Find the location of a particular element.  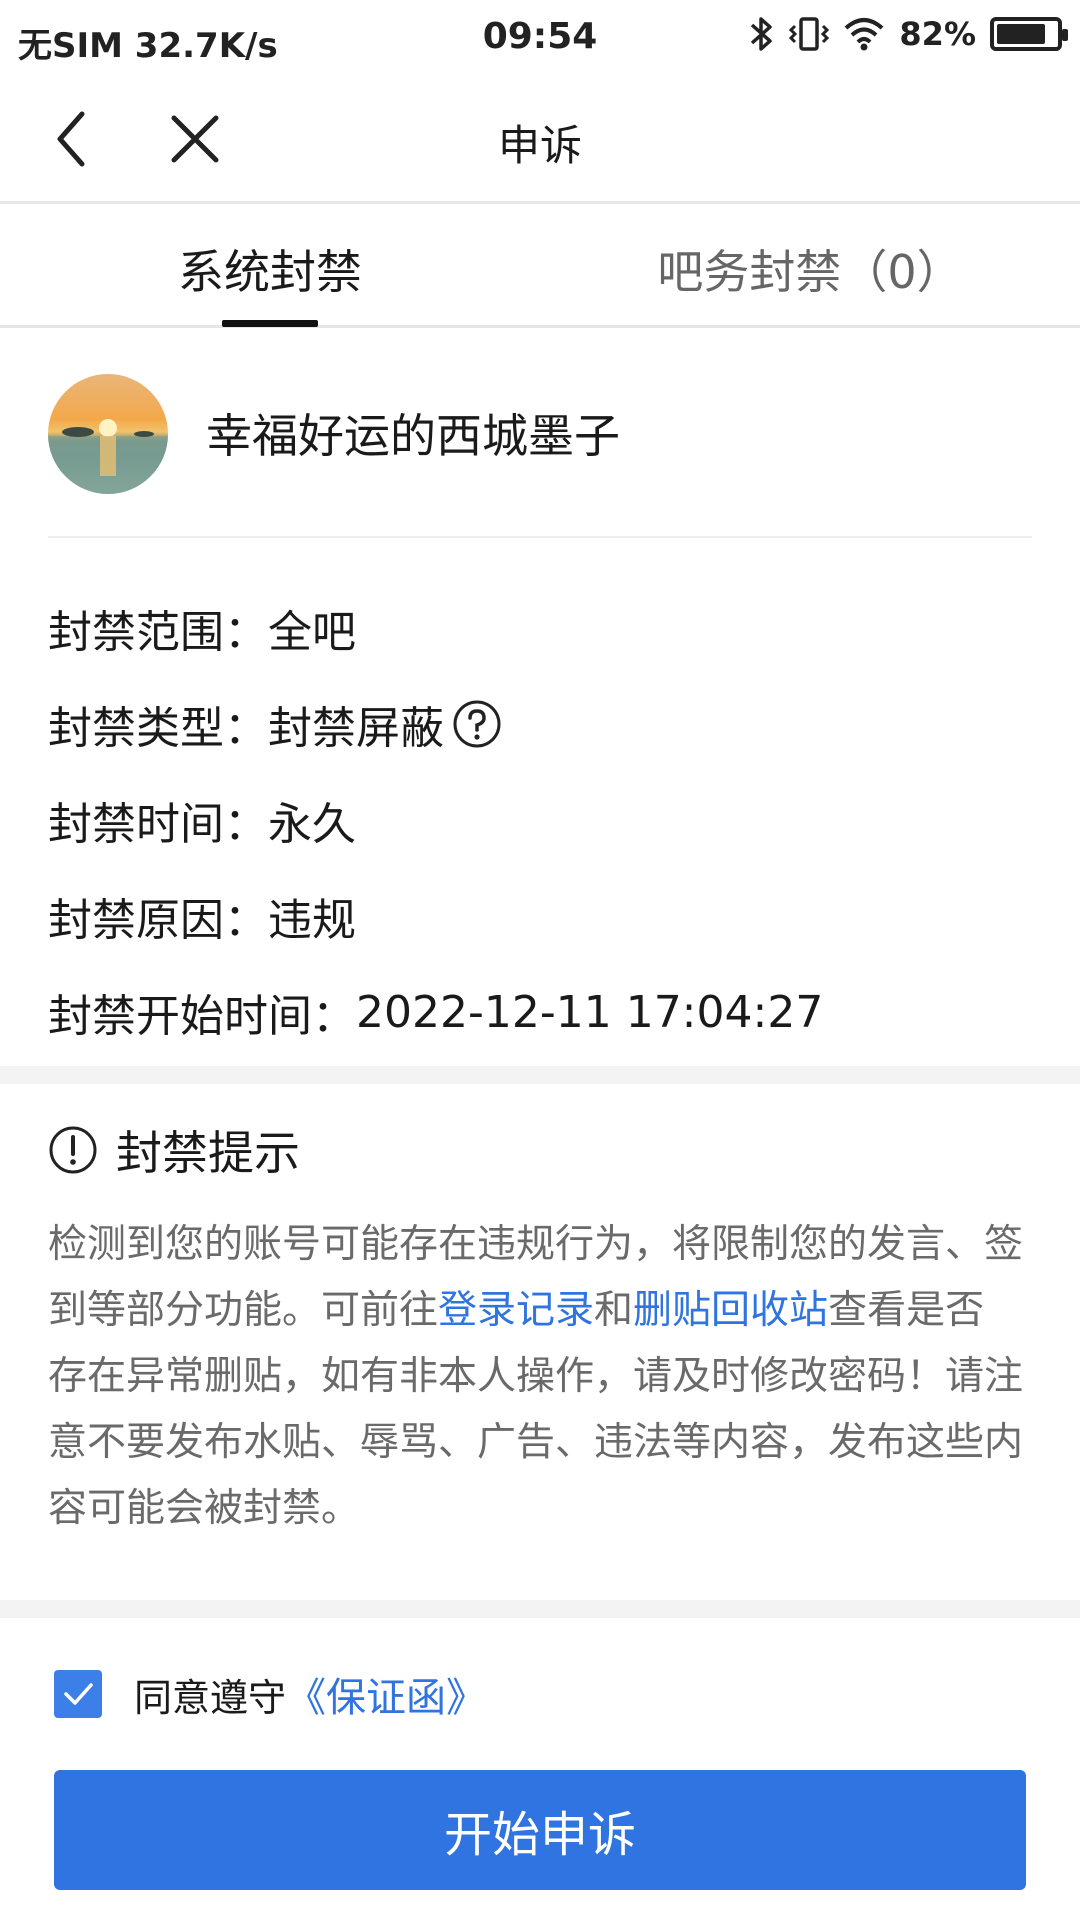

user-row: 幸福好运的西城墨子 is located at coordinates (540, 434).